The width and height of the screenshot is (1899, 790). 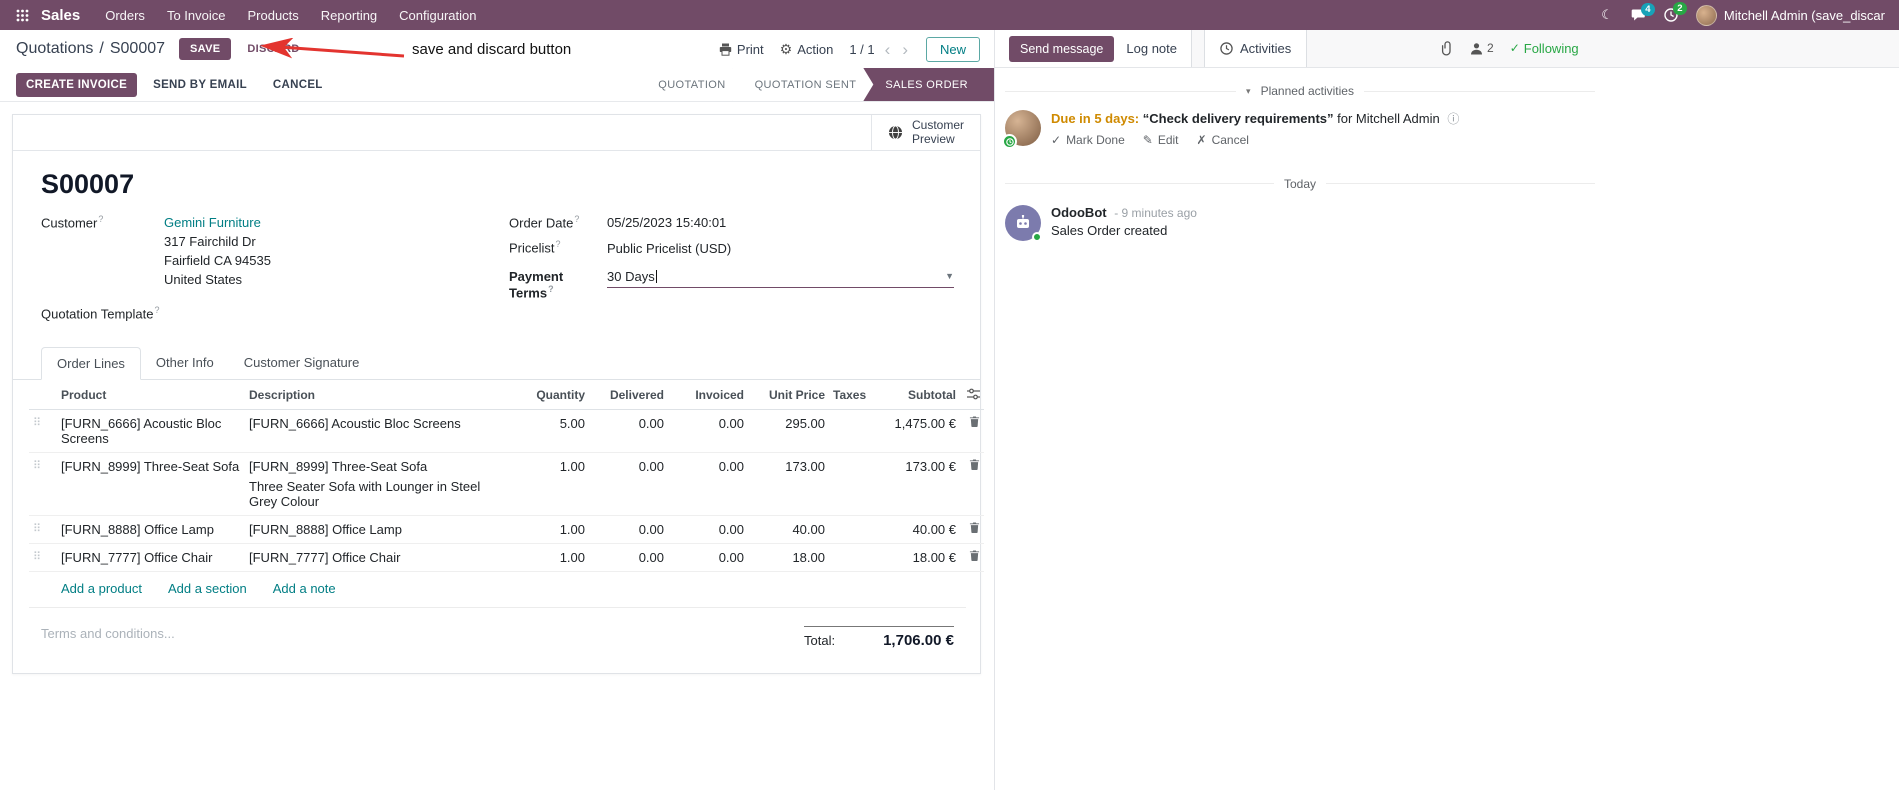 I want to click on log-note-button: Log note, so click(x=1151, y=48).